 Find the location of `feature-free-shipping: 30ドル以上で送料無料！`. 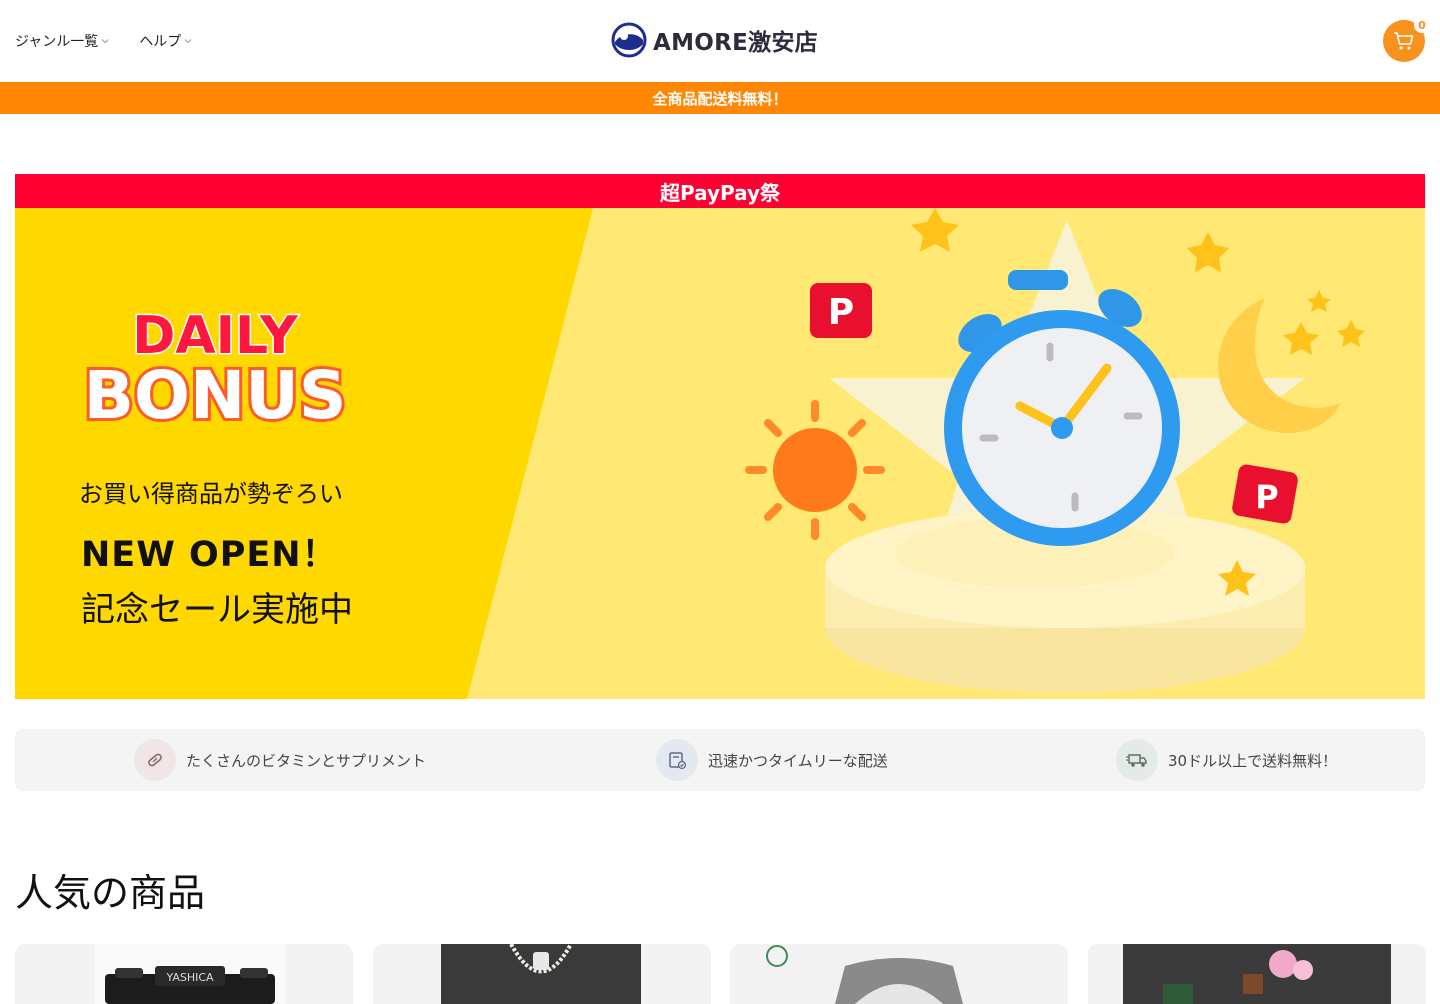

feature-free-shipping: 30ドル以上で送料無料！ is located at coordinates (1226, 760).